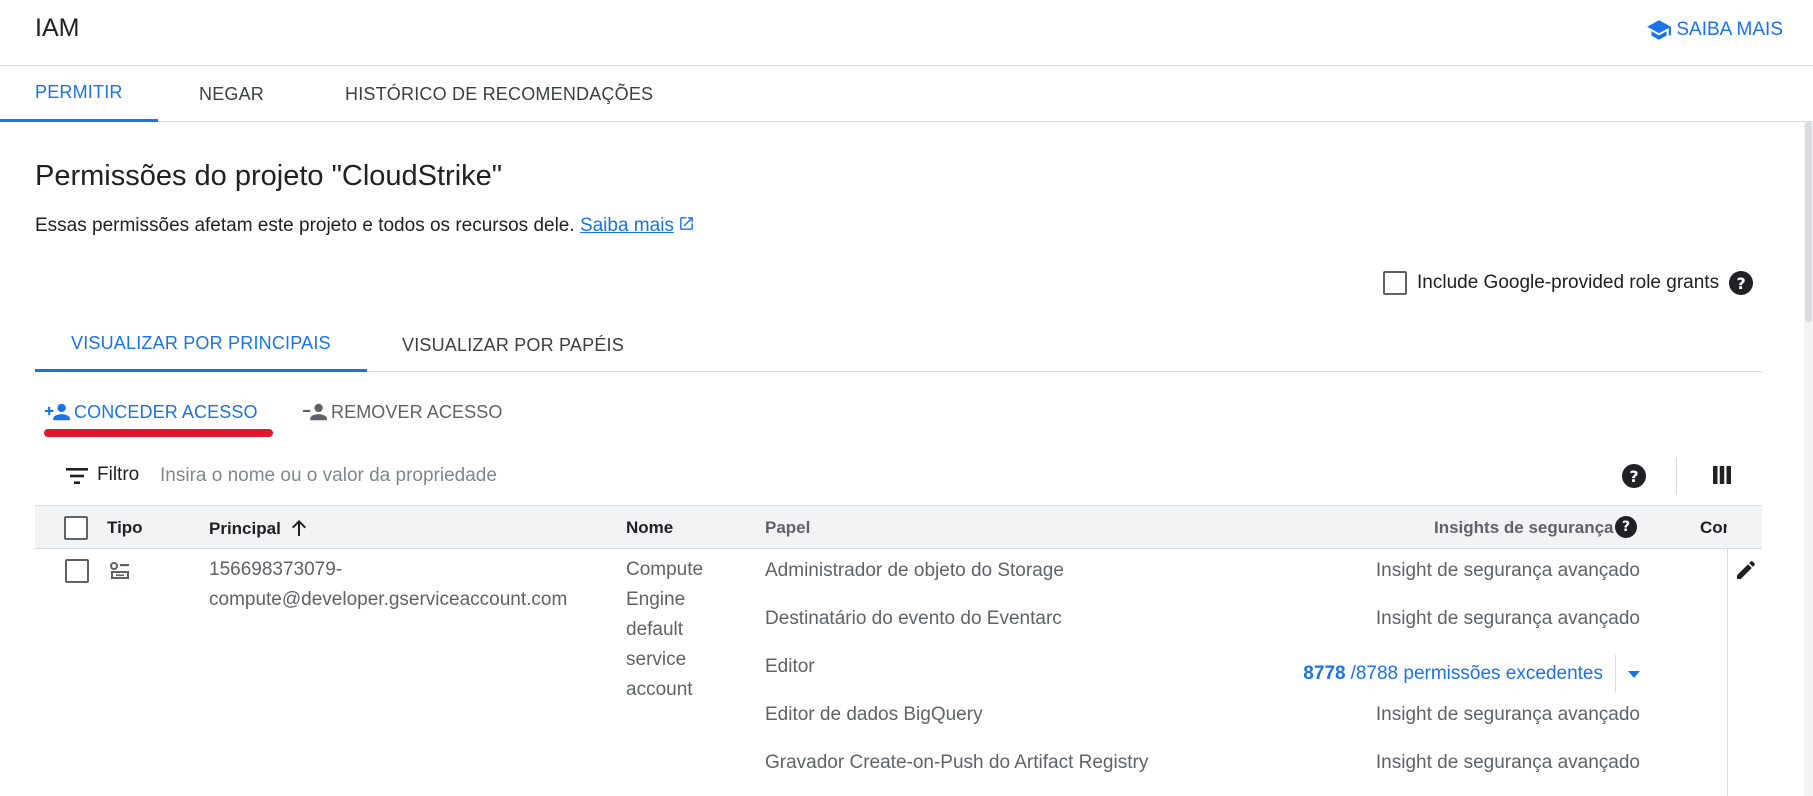 The width and height of the screenshot is (1813, 796). I want to click on learn-more-link-label: Saiba mais, so click(626, 225).